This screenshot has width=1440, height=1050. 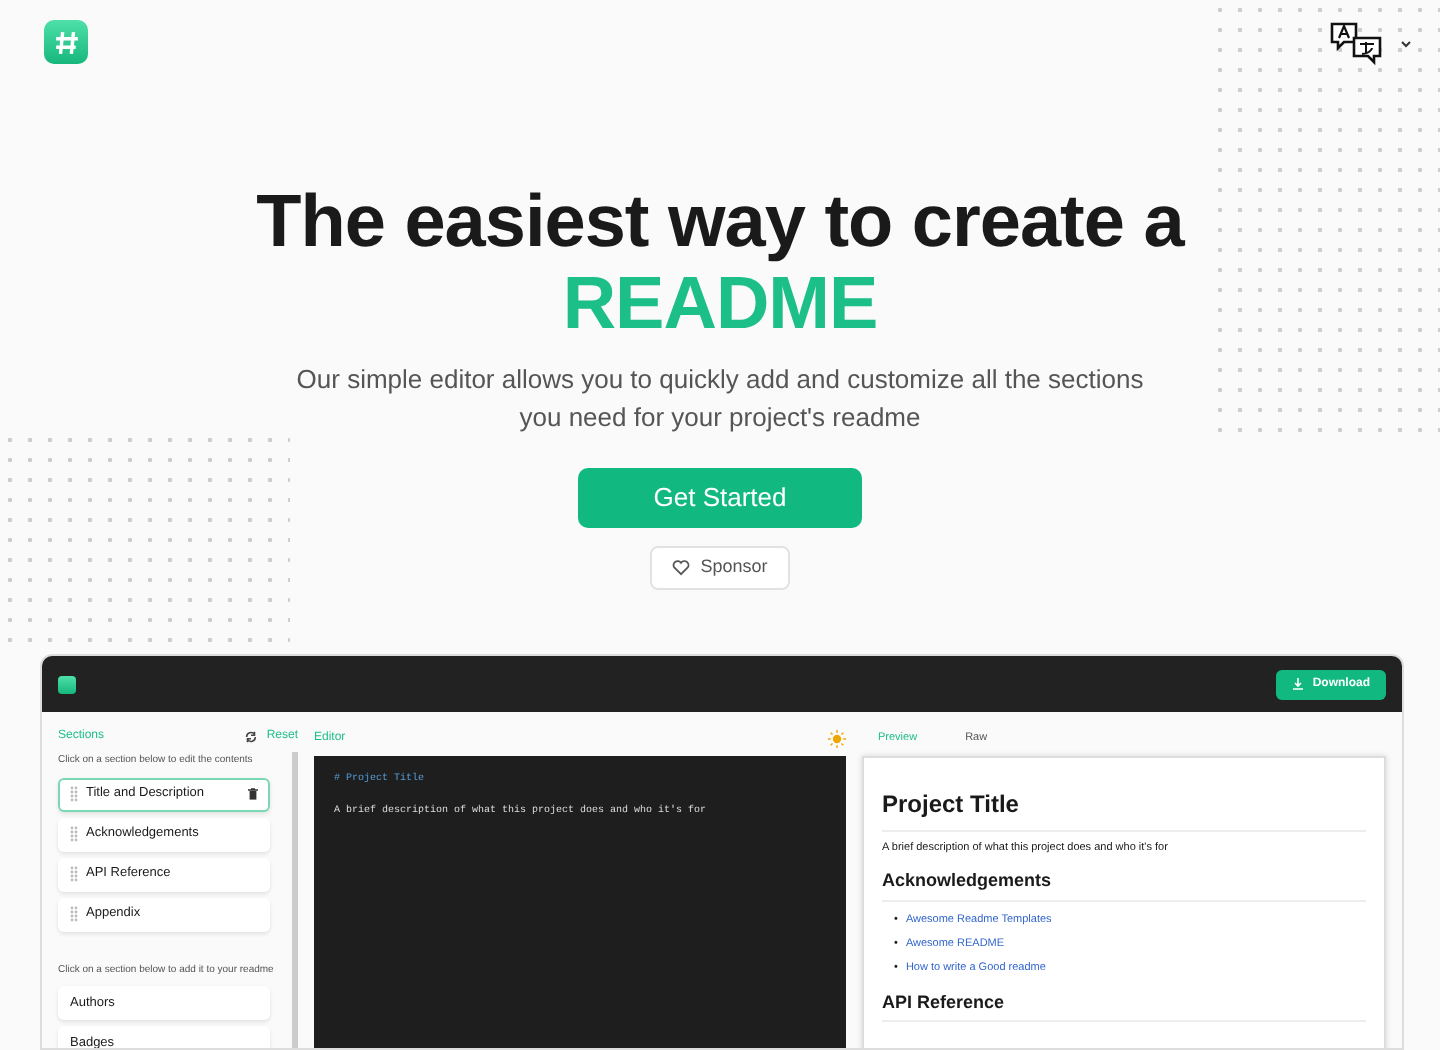 What do you see at coordinates (1124, 1005) in the screenshot?
I see `preview-heading: API Reference` at bounding box center [1124, 1005].